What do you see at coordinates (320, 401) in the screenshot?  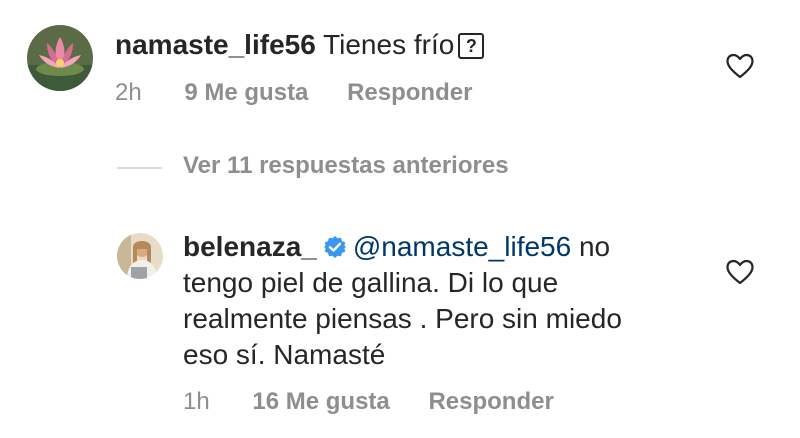 I see `likes-count: 16 Me gusta` at bounding box center [320, 401].